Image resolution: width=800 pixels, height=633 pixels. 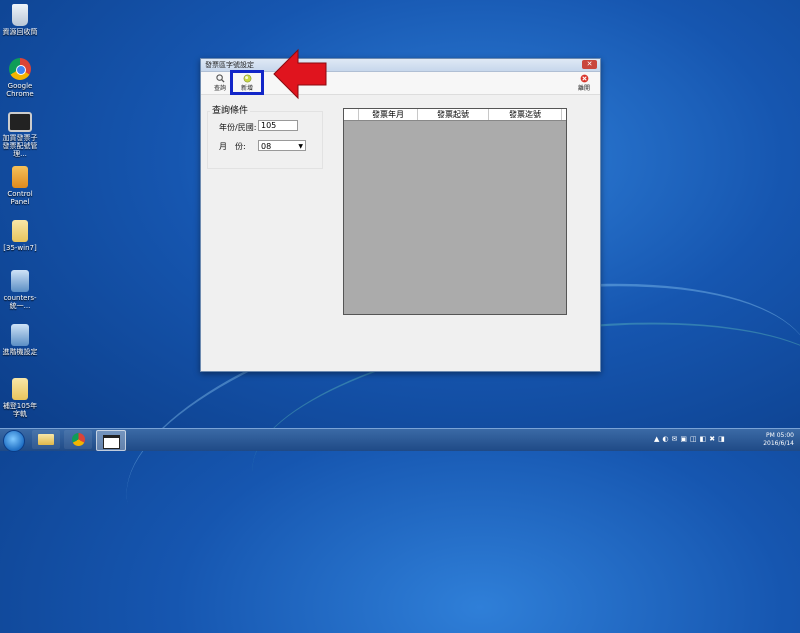 I want to click on window-icon, so click(x=111, y=442).